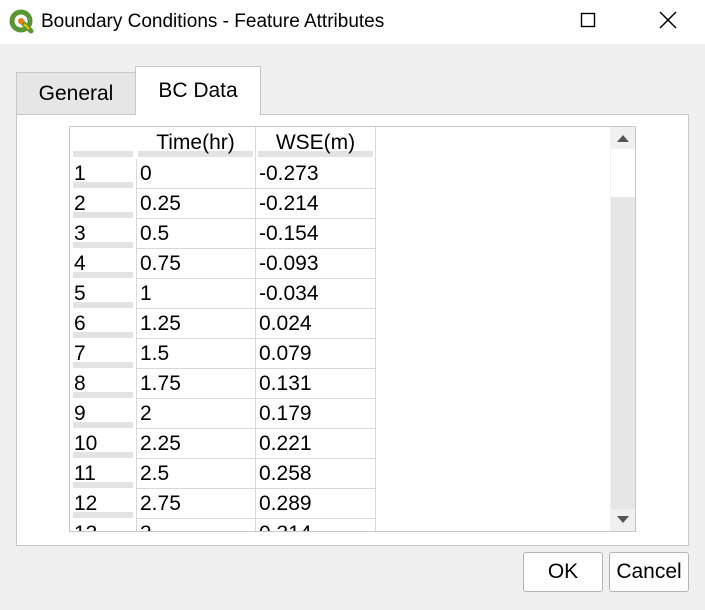 The image size is (705, 610). Describe the element at coordinates (80, 383) in the screenshot. I see `row-index: 8` at that location.